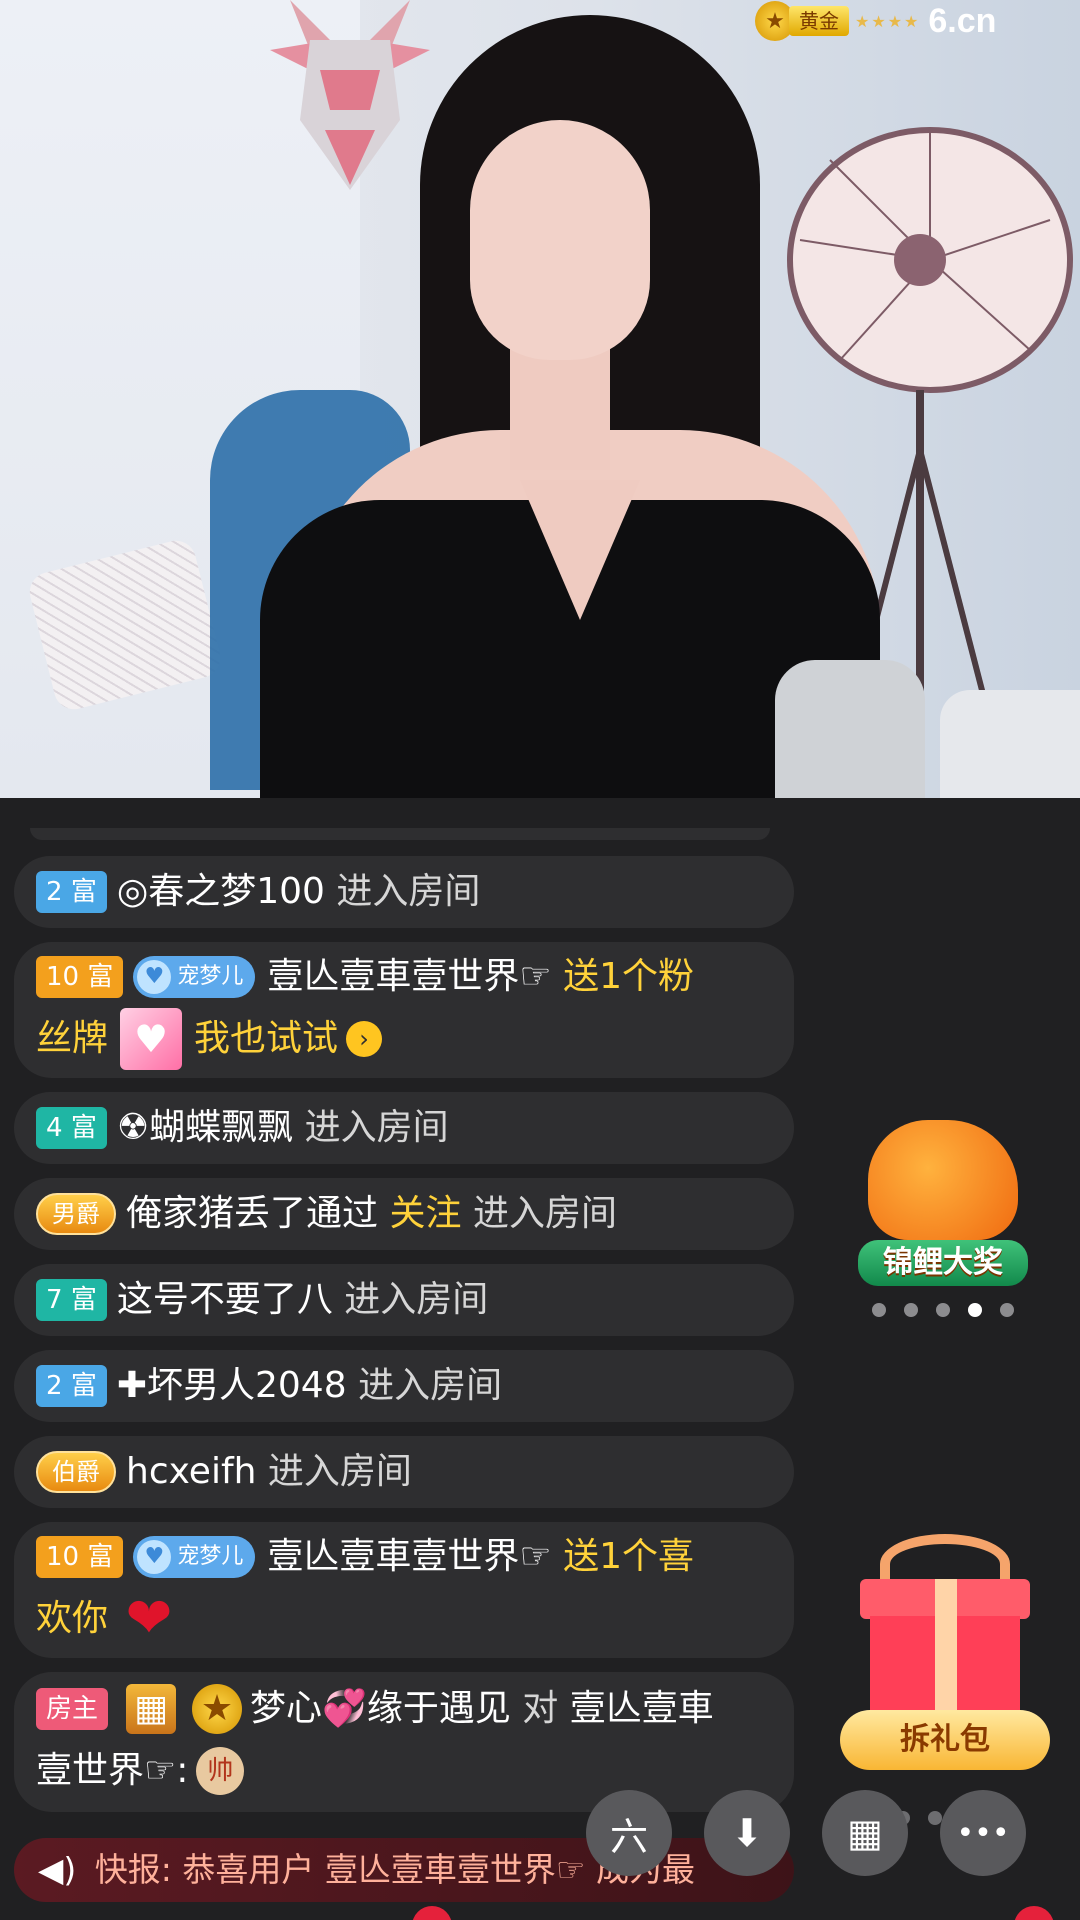  What do you see at coordinates (72, 1038) in the screenshot?
I see `gift-text-cont: 丝牌` at bounding box center [72, 1038].